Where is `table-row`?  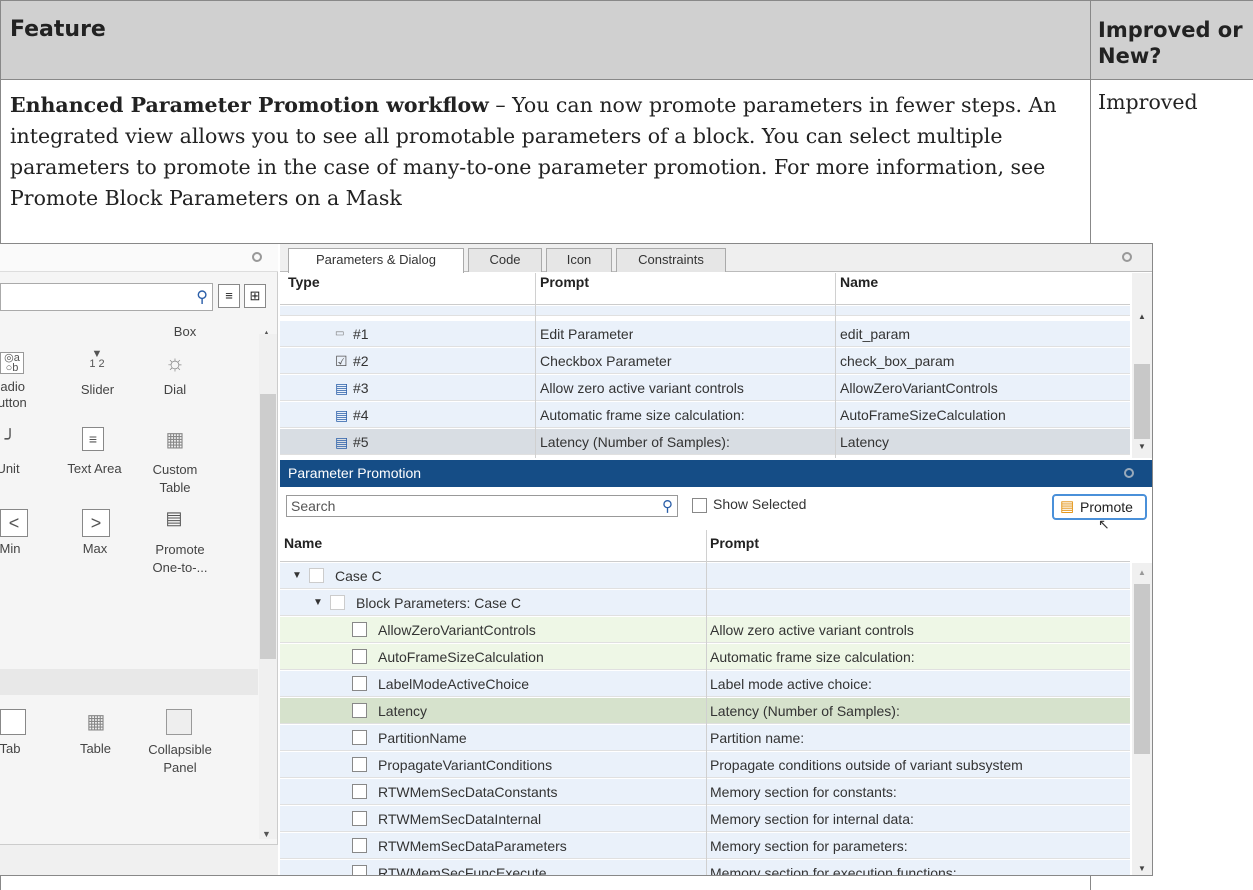 table-row is located at coordinates (705, 311).